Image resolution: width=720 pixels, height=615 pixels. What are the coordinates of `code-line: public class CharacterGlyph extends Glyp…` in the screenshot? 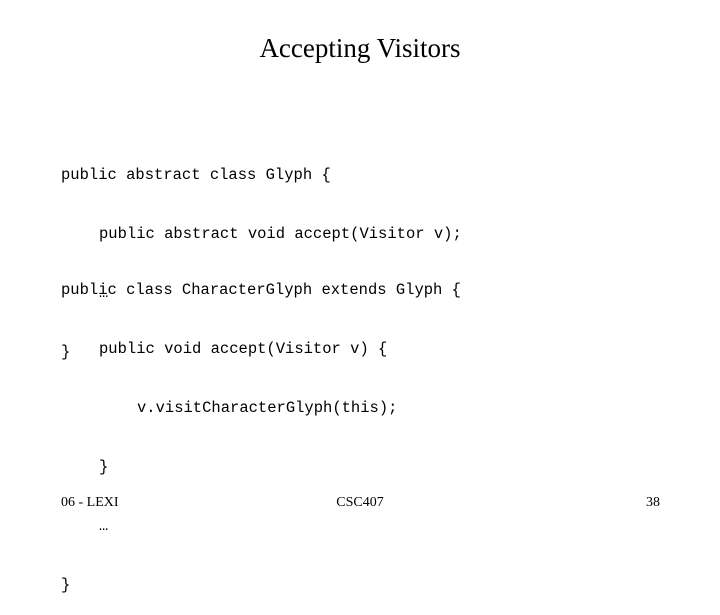 It's located at (261, 290).